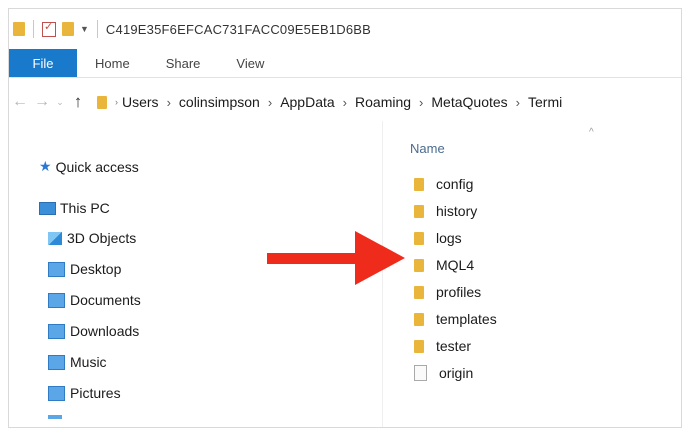 The width and height of the screenshot is (688, 434). What do you see at coordinates (84, 29) in the screenshot?
I see `customize-toolbar-dropdown-icon: ▼` at bounding box center [84, 29].